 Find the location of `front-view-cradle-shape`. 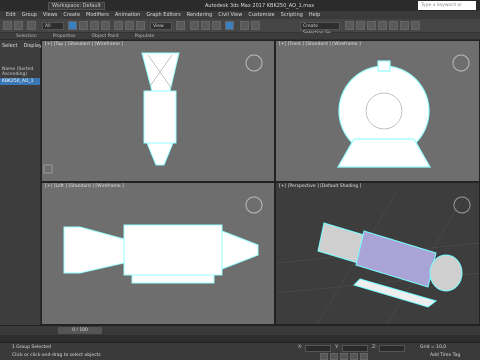

front-view-cradle-shape is located at coordinates (384, 153).